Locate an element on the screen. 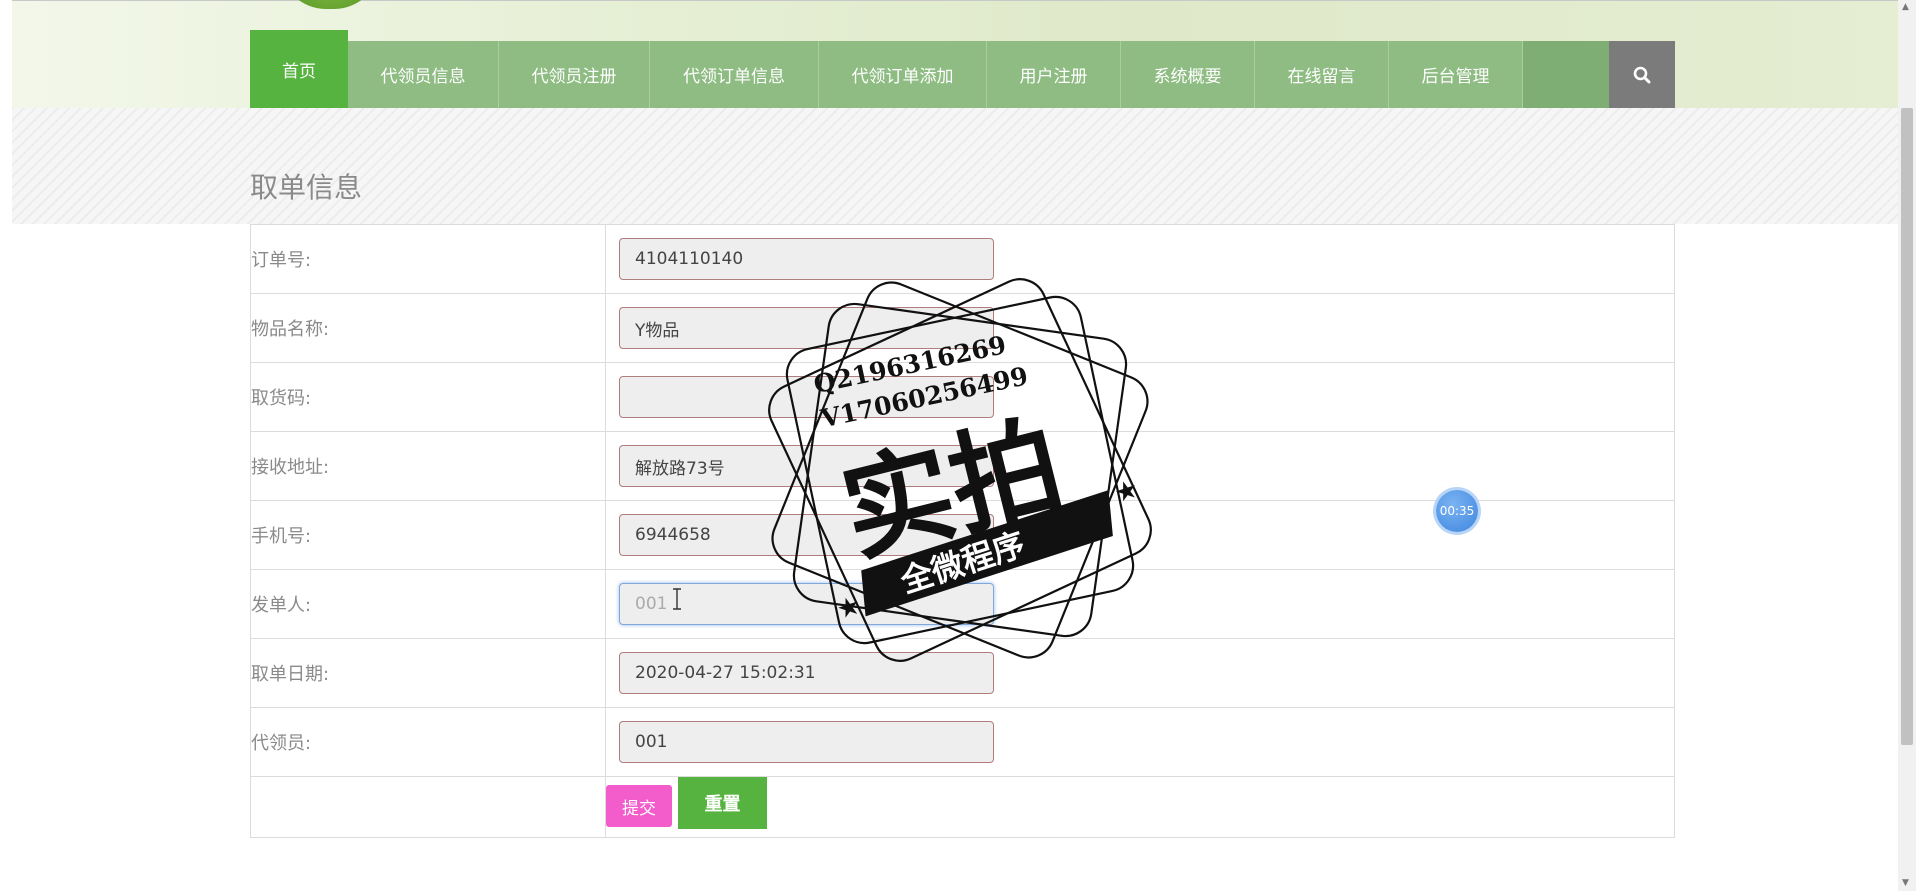 The width and height of the screenshot is (1916, 891). agent-field: 001 is located at coordinates (806, 742).